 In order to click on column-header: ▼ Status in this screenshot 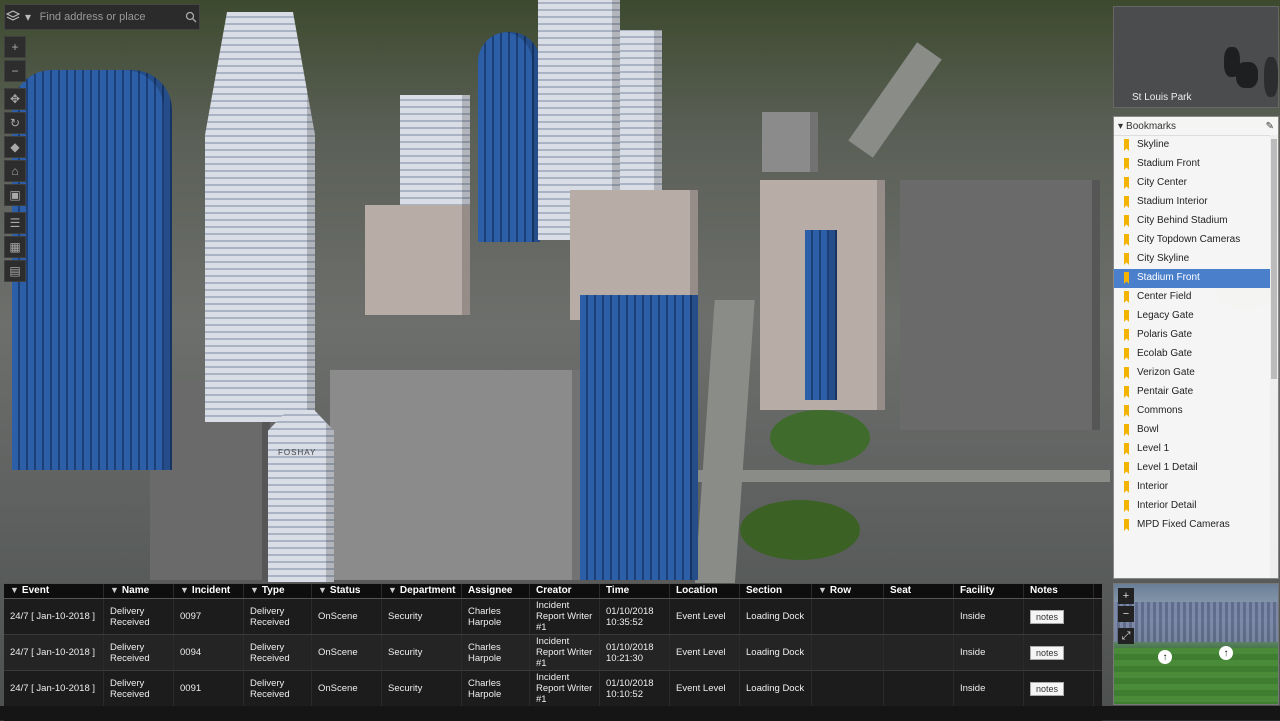, I will do `click(347, 591)`.